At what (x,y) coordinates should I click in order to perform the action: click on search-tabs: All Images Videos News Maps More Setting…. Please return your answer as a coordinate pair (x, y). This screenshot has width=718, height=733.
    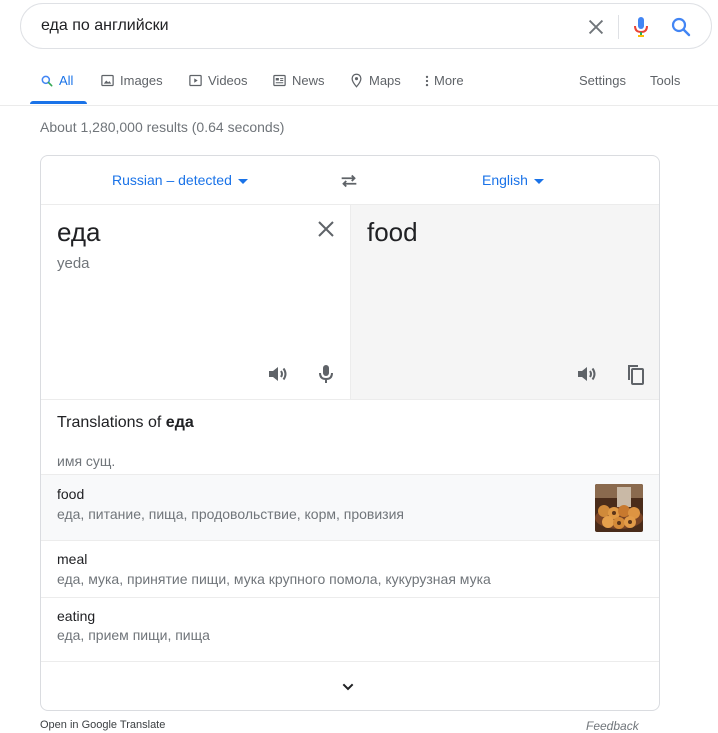
    Looking at the image, I should click on (359, 85).